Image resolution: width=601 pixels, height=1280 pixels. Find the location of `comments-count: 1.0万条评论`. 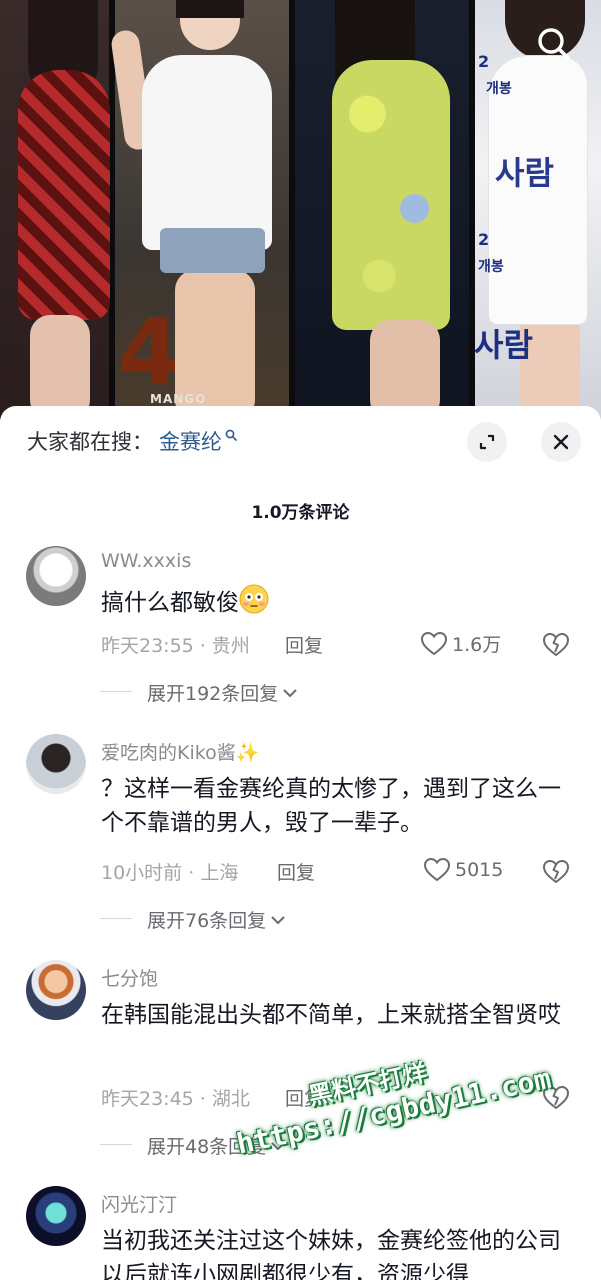

comments-count: 1.0万条评论 is located at coordinates (300, 513).